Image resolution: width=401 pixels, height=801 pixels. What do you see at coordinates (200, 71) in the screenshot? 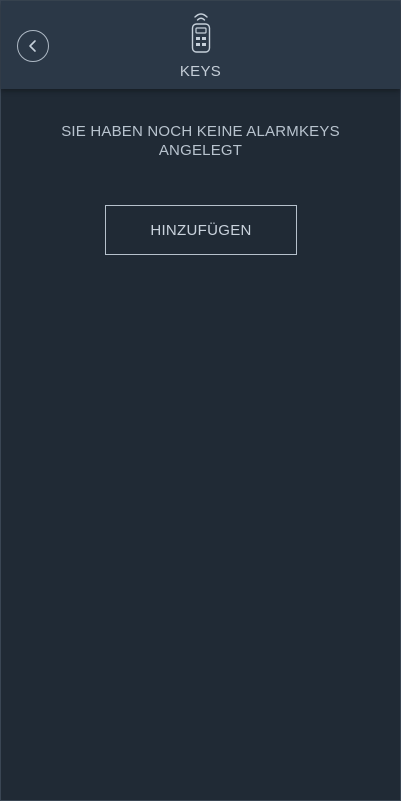
I see `page-title: KEYS` at bounding box center [200, 71].